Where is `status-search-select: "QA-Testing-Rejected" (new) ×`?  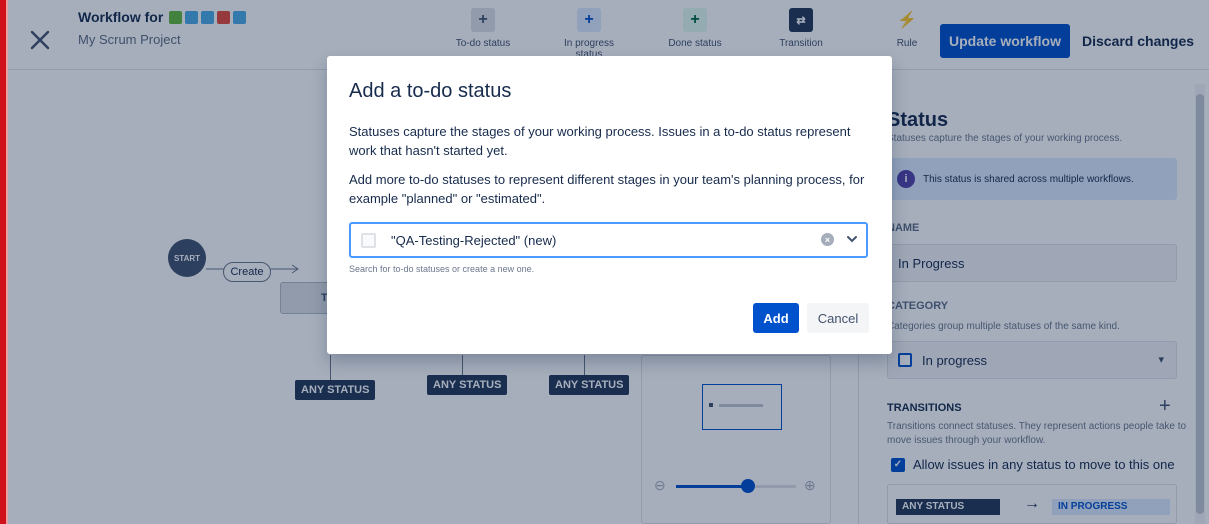
status-search-select: "QA-Testing-Rejected" (new) × is located at coordinates (608, 240).